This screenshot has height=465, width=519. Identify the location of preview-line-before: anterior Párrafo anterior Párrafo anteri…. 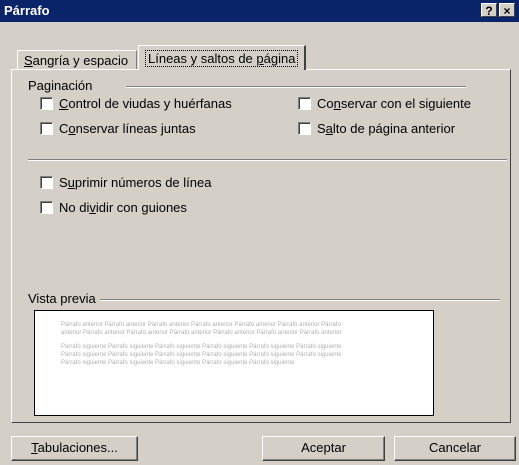
(201, 333).